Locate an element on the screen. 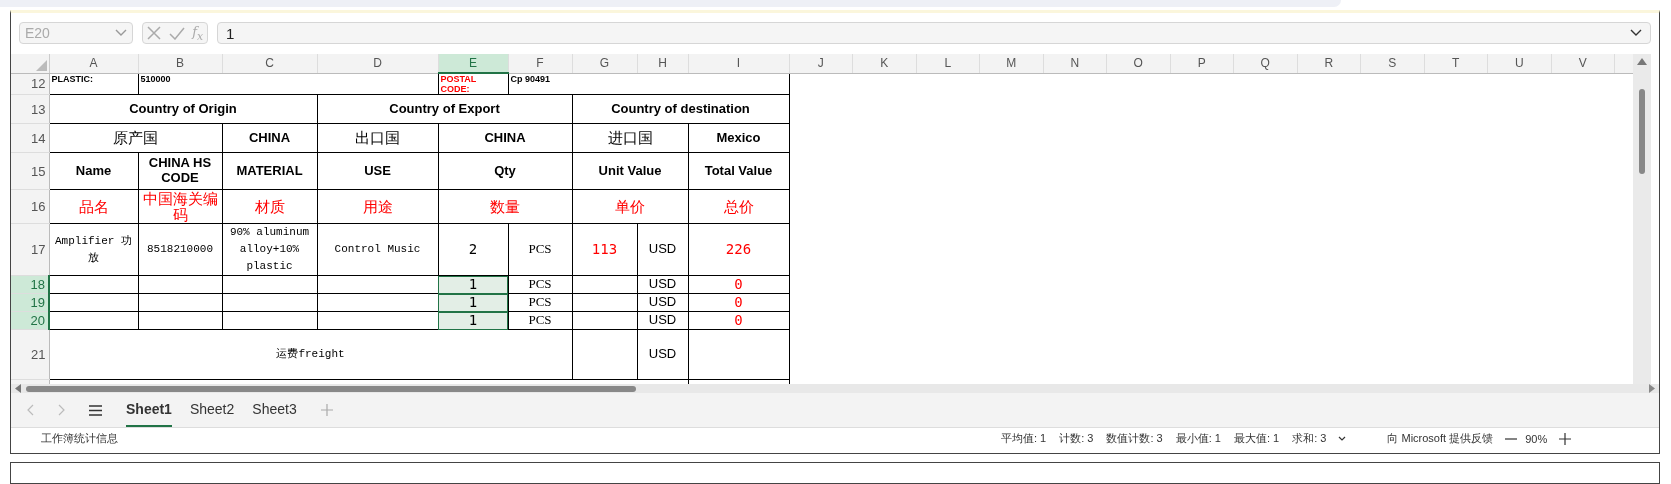 This screenshot has height=484, width=1671. sheet-tab: Sheet2 is located at coordinates (212, 410).